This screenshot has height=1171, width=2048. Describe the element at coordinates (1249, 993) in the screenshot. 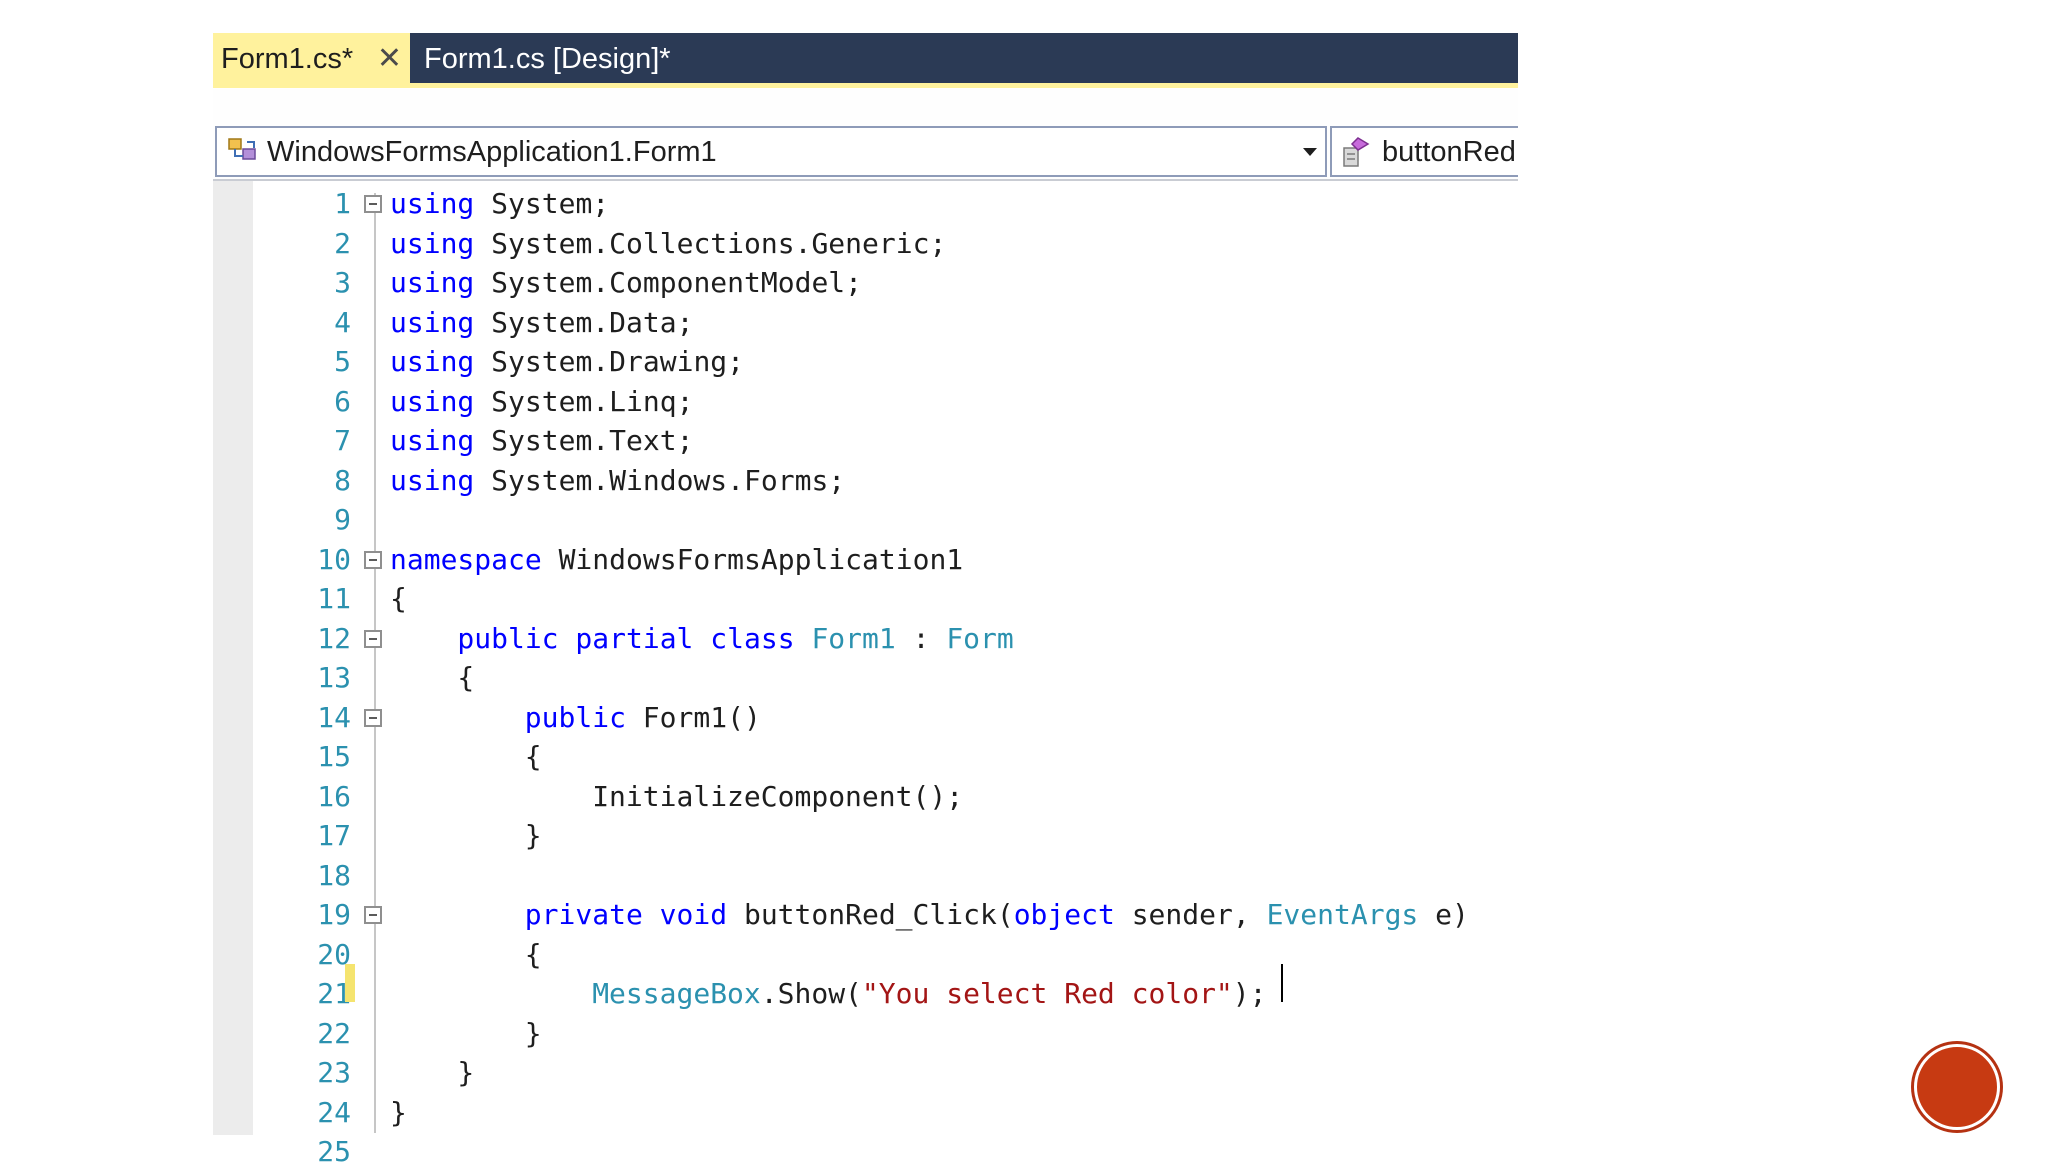

I see `code-token: );` at that location.